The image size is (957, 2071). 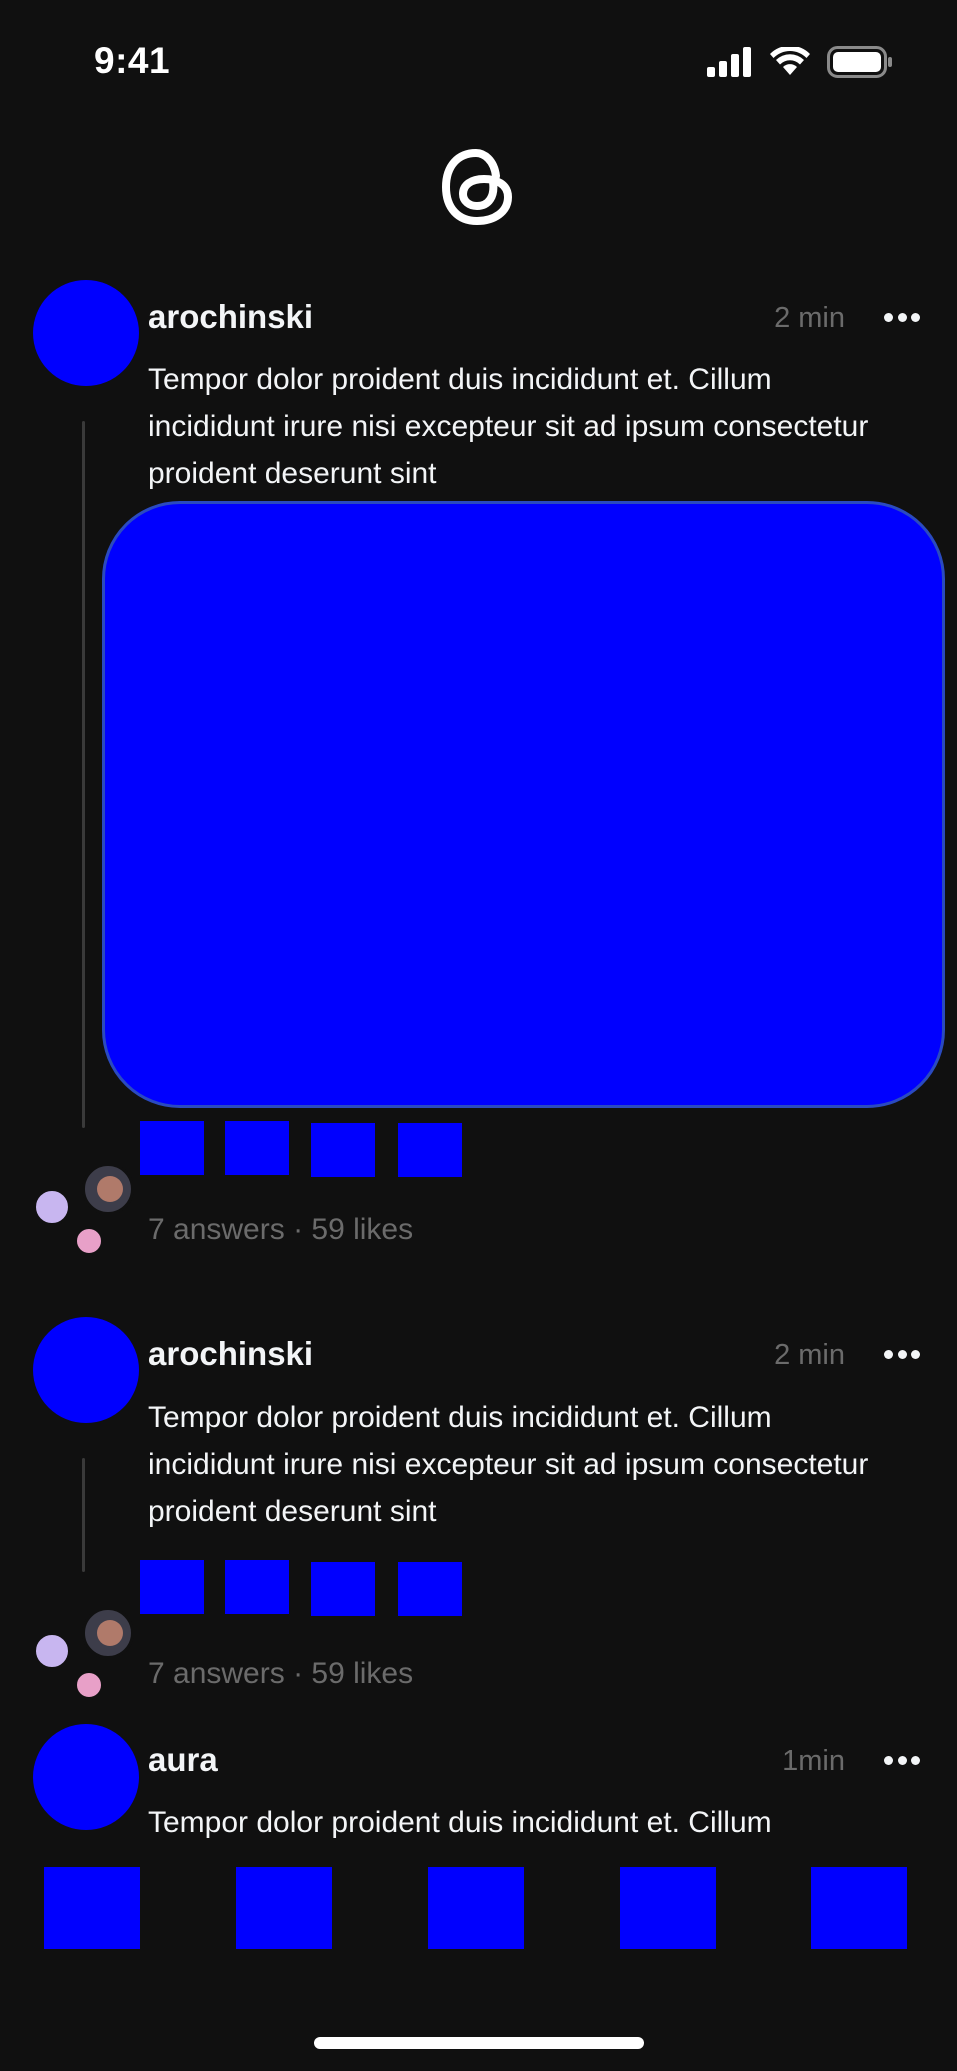 I want to click on threads-logo-icon, so click(x=477, y=187).